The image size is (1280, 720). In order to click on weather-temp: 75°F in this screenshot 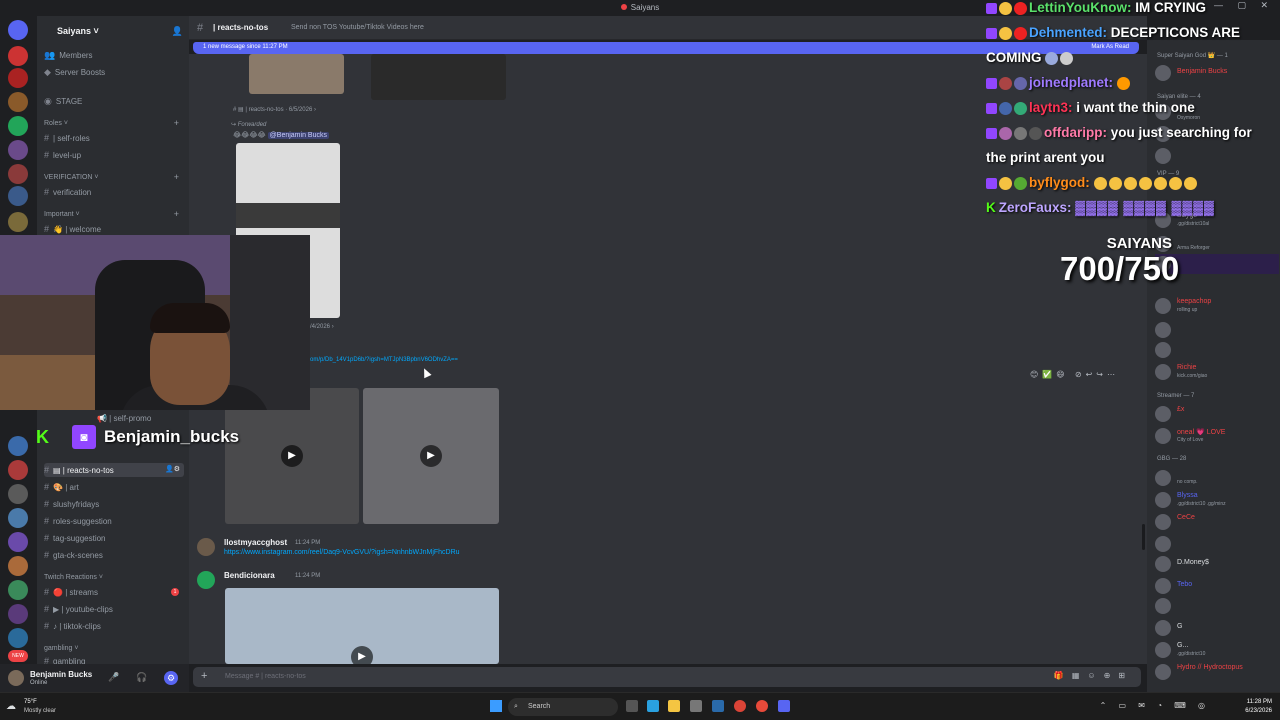, I will do `click(30, 702)`.